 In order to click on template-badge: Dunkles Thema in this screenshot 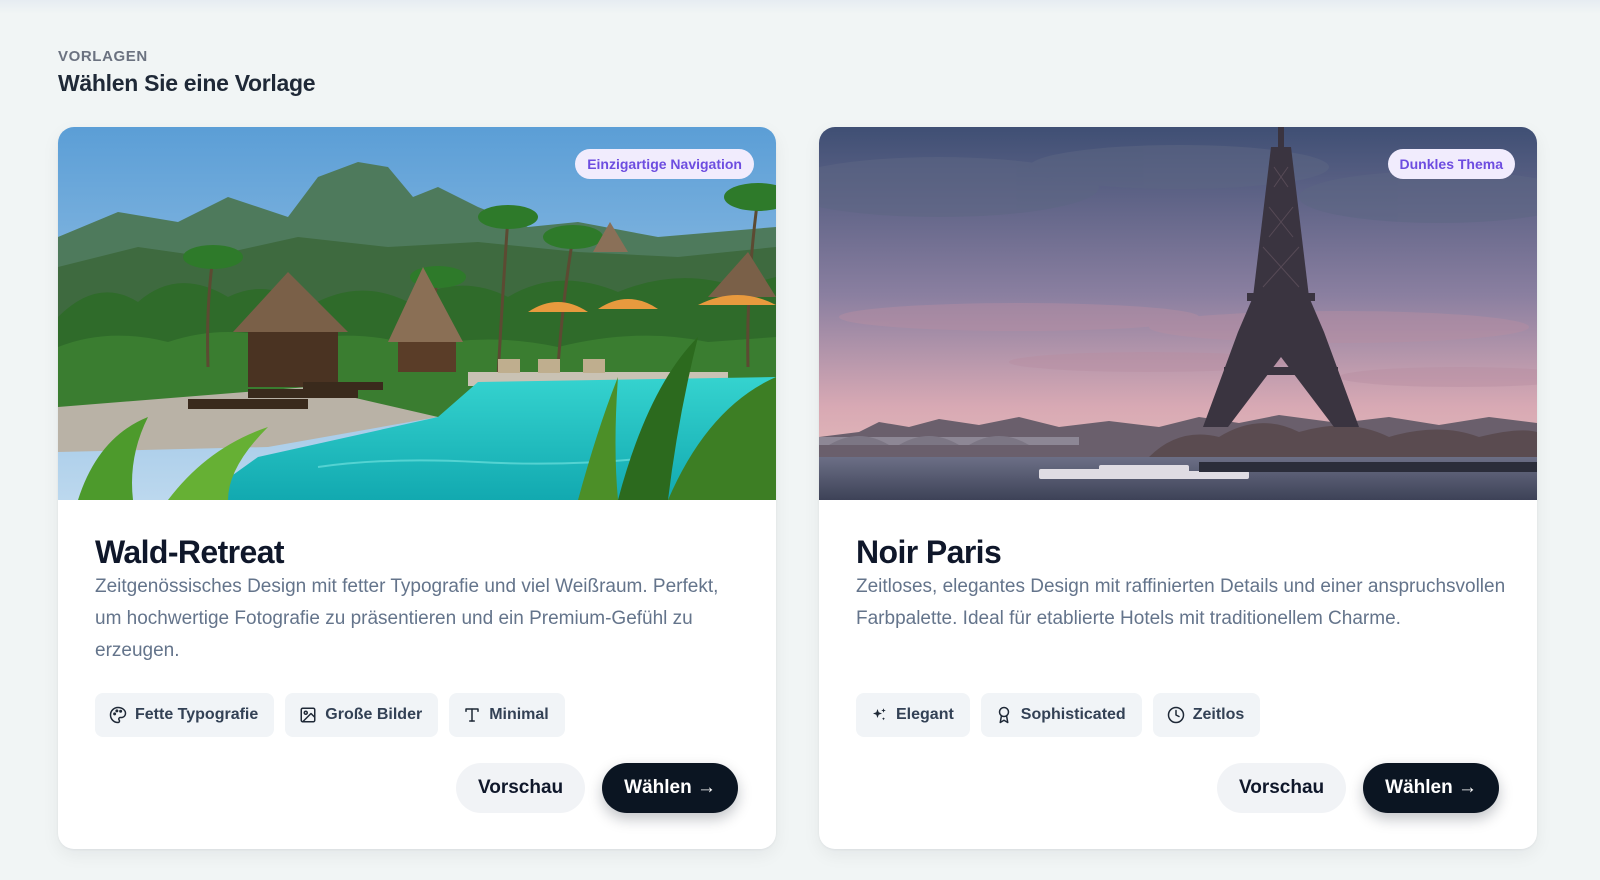, I will do `click(1451, 164)`.